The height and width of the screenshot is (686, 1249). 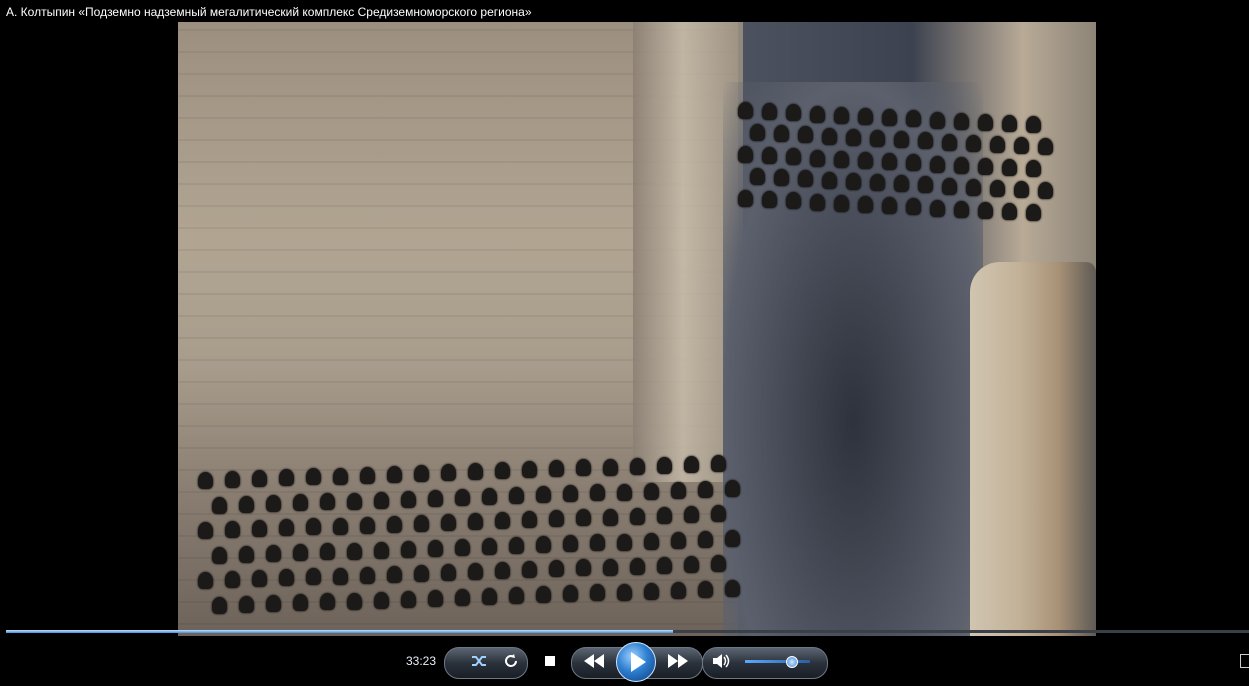 What do you see at coordinates (421, 661) in the screenshot?
I see `elapsed-time: 33:23` at bounding box center [421, 661].